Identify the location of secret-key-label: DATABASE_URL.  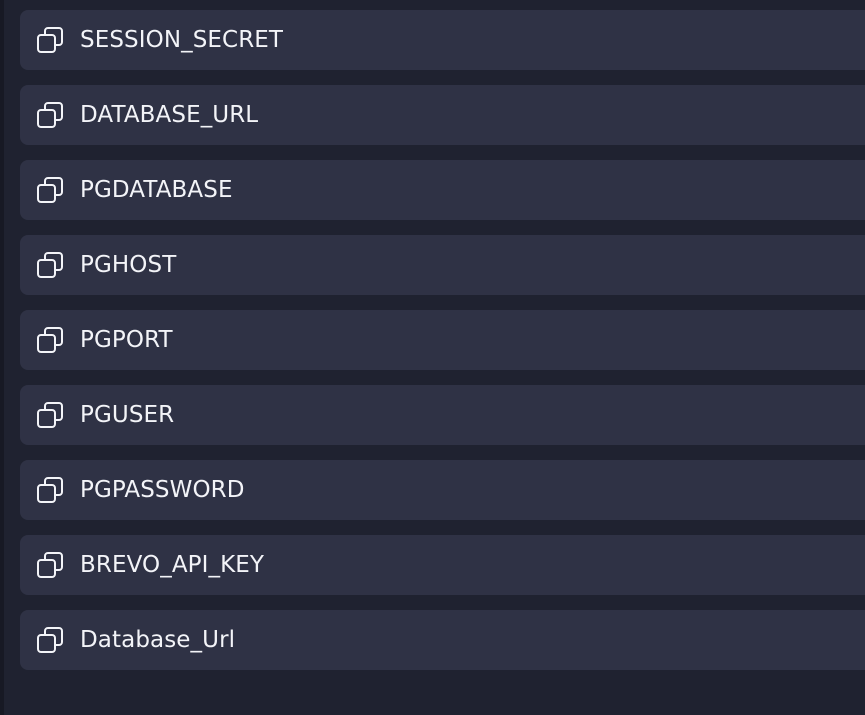
(169, 115).